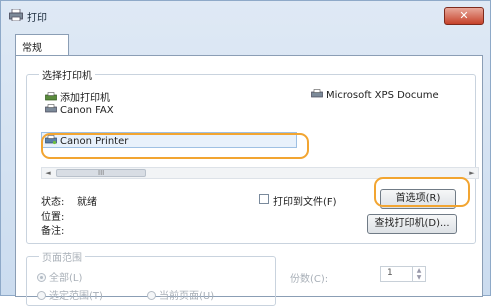  I want to click on page-range-selection-option: 选定范围(T), so click(70, 294).